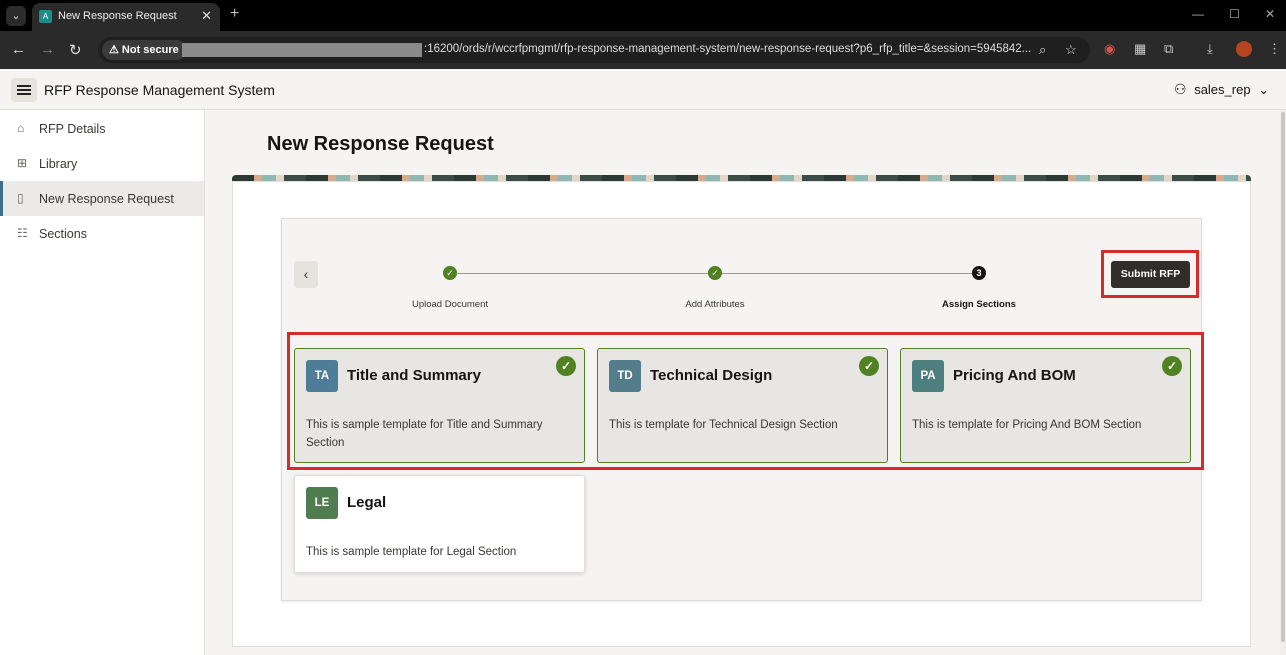  Describe the element at coordinates (63, 234) in the screenshot. I see `sidebar-item-label: Sections` at that location.